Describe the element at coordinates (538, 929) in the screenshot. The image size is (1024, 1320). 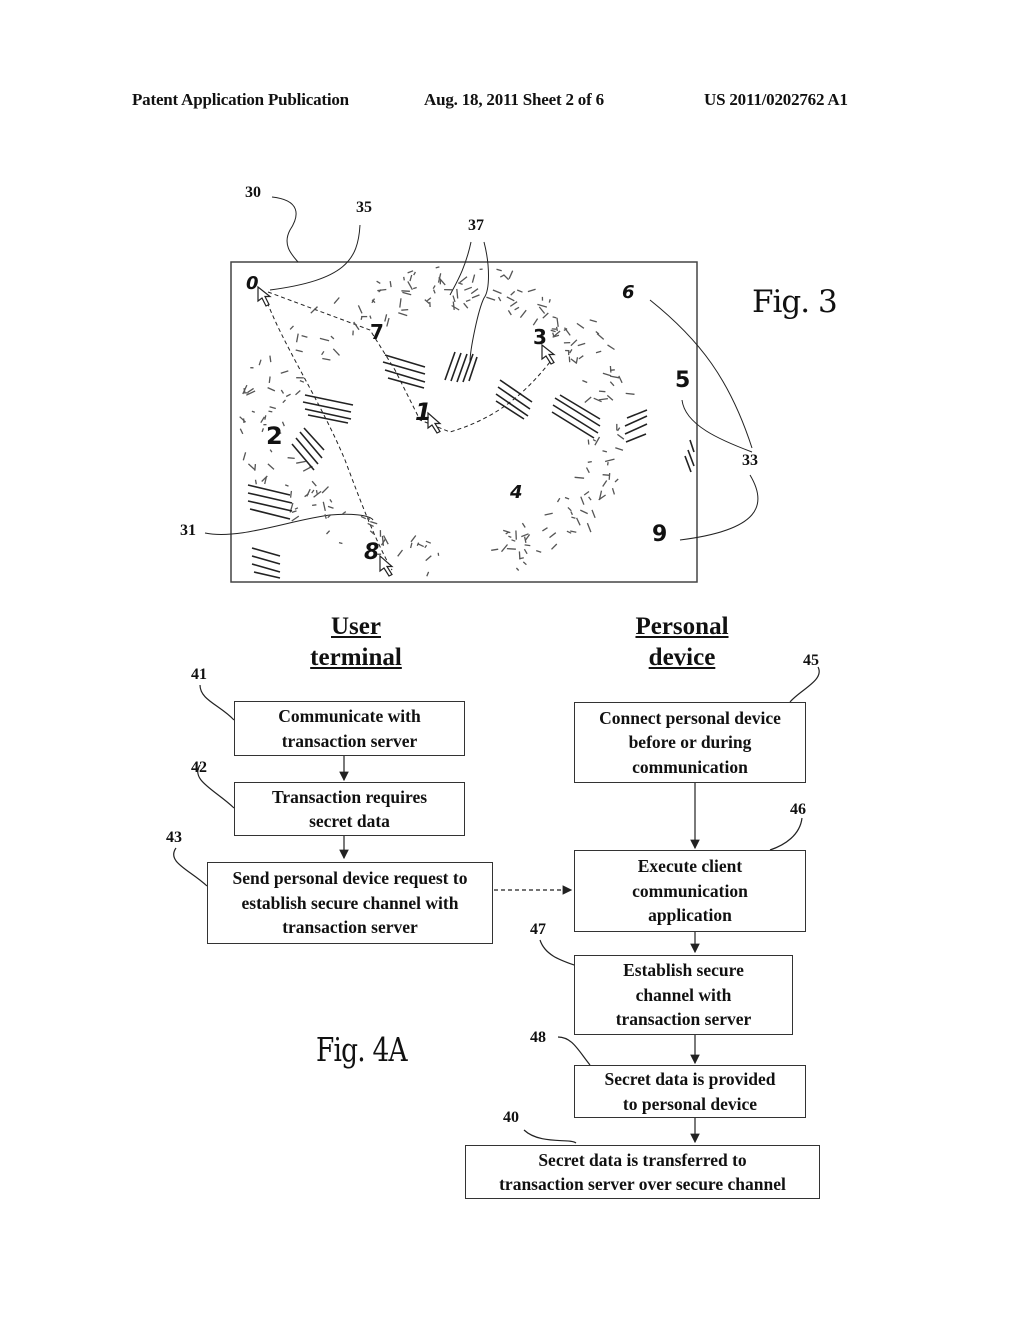
I see `ref-47: 47` at that location.